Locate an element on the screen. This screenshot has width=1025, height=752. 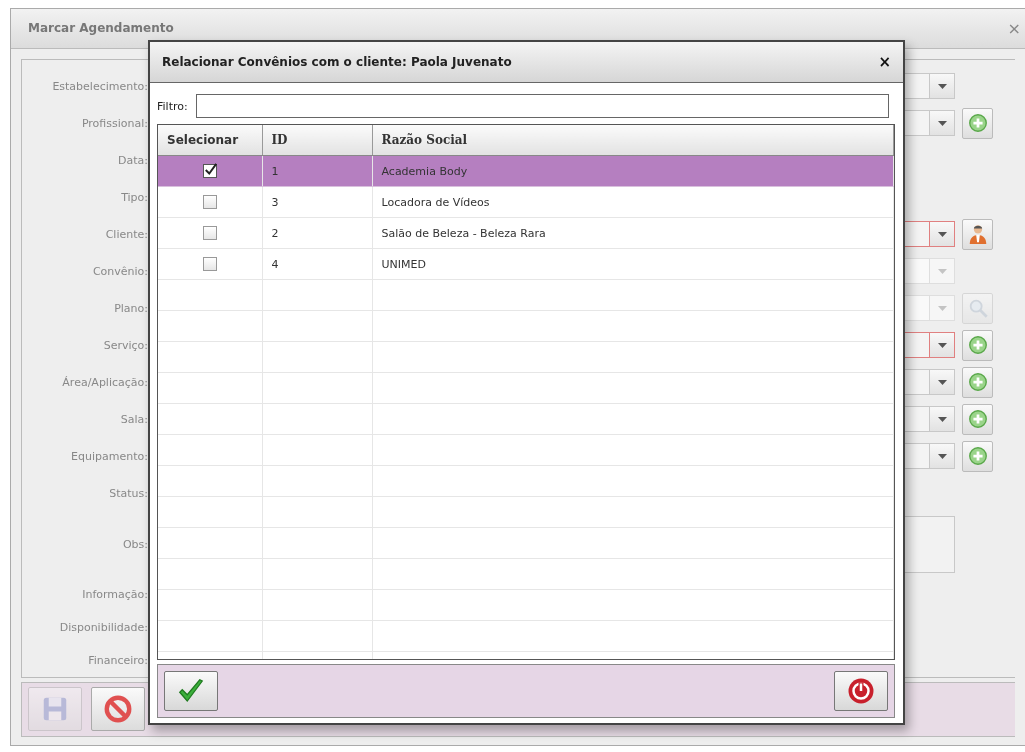
table-row: 3 Locadora de Vídeos is located at coordinates (526, 202).